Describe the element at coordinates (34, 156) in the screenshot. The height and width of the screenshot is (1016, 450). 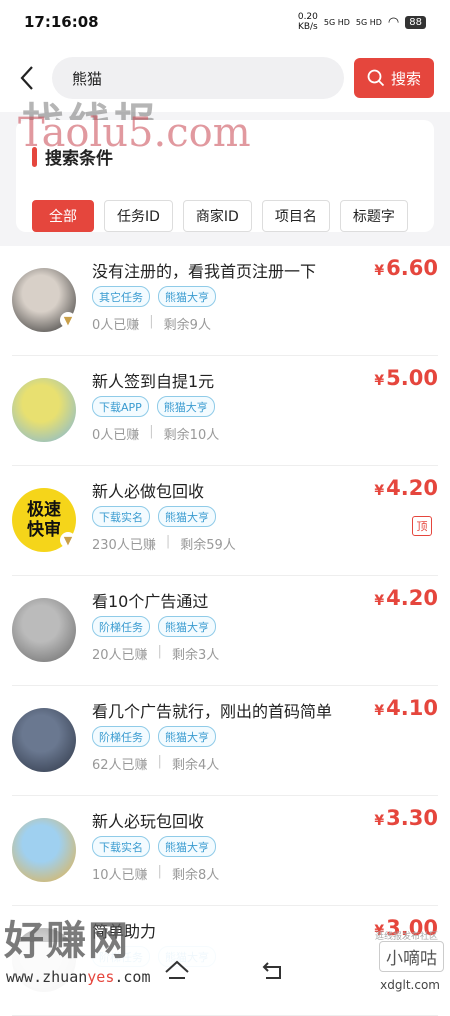
I see `title-accent-bar` at that location.